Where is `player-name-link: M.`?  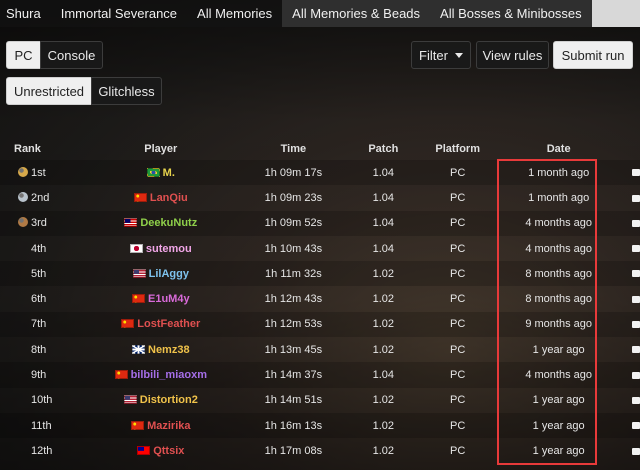
player-name-link: M. is located at coordinates (169, 173).